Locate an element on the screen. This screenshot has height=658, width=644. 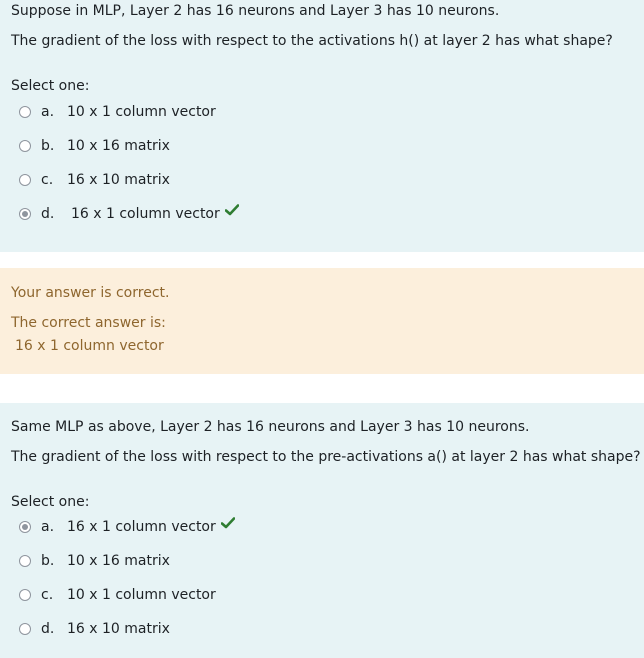
question-2-option-a: a. 16 x 1 column vector is located at coordinates (322, 528).